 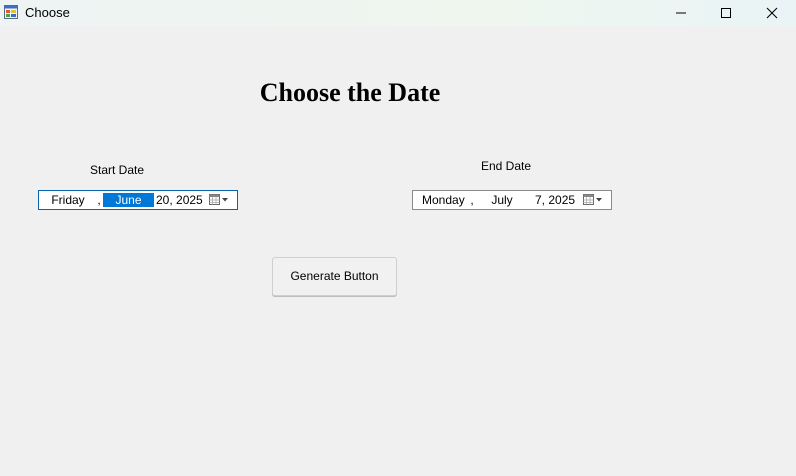 I want to click on title-bar: Choose, so click(x=398, y=13).